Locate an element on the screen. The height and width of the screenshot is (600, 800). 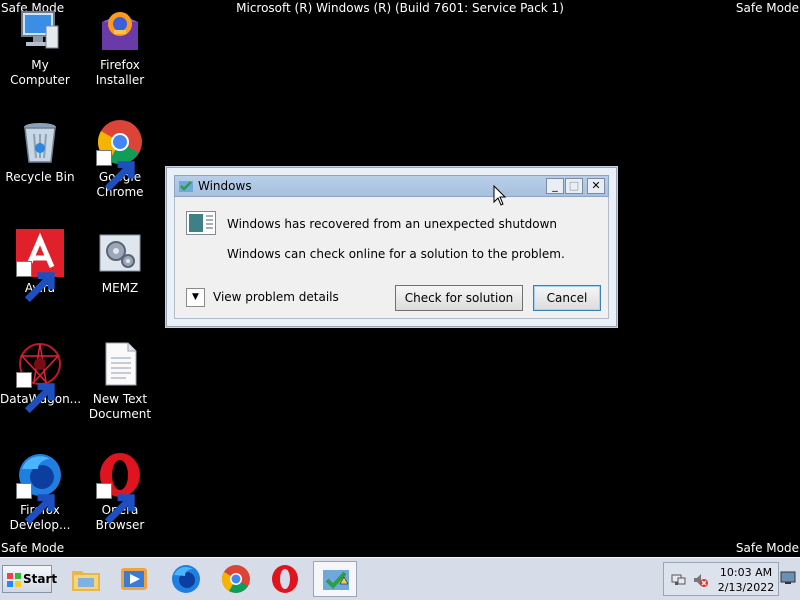
text-document-icon is located at coordinates (120, 364).